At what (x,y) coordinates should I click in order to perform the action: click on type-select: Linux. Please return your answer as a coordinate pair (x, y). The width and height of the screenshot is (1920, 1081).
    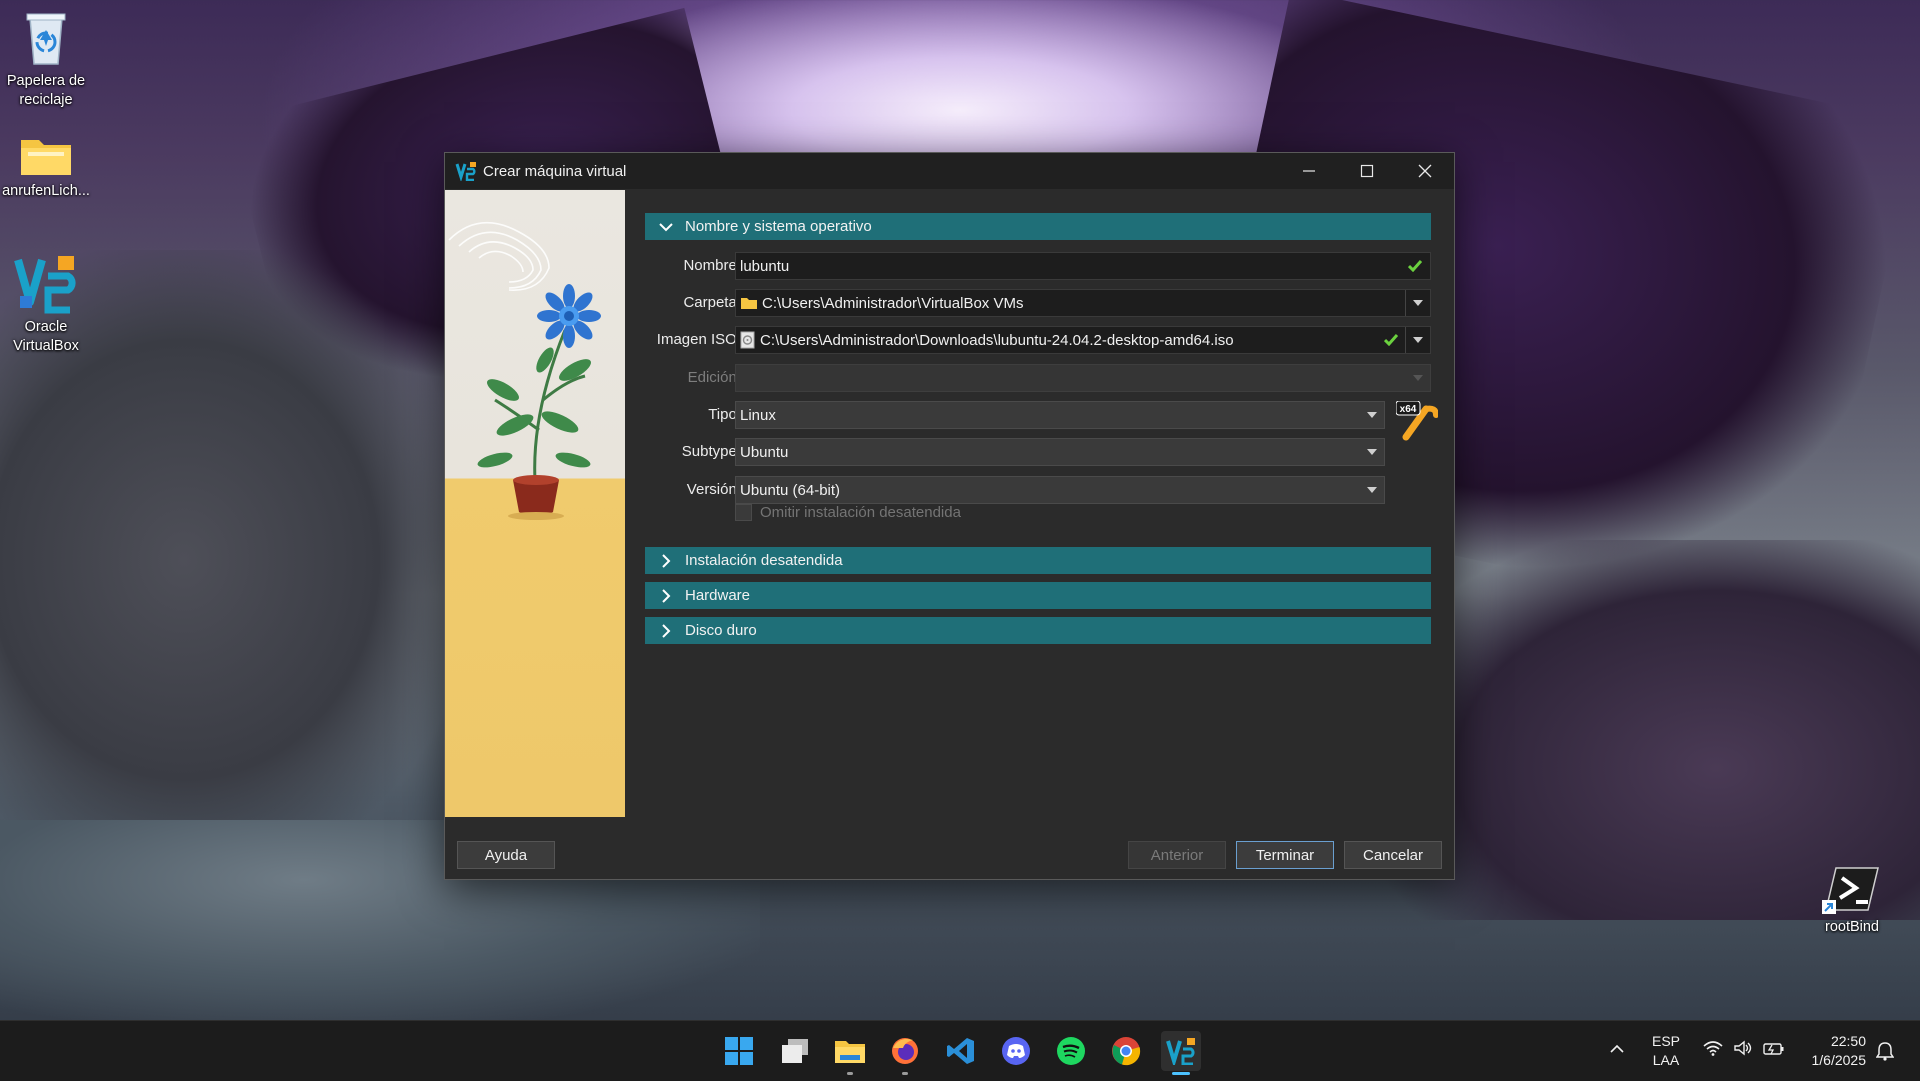
    Looking at the image, I should click on (1060, 415).